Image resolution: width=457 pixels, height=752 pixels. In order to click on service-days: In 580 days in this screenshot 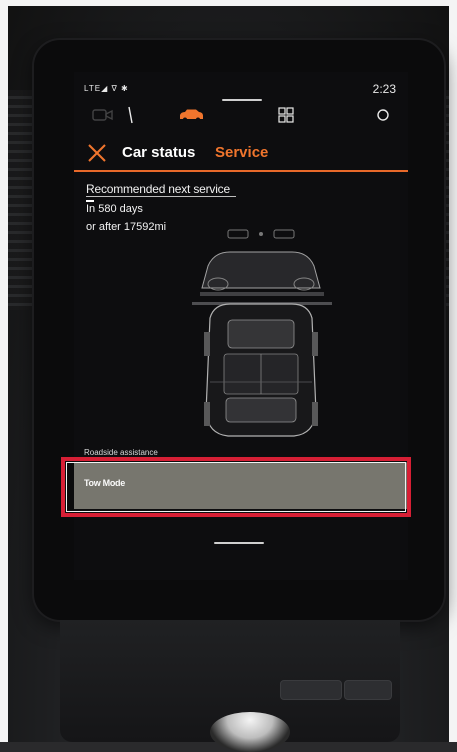, I will do `click(114, 209)`.